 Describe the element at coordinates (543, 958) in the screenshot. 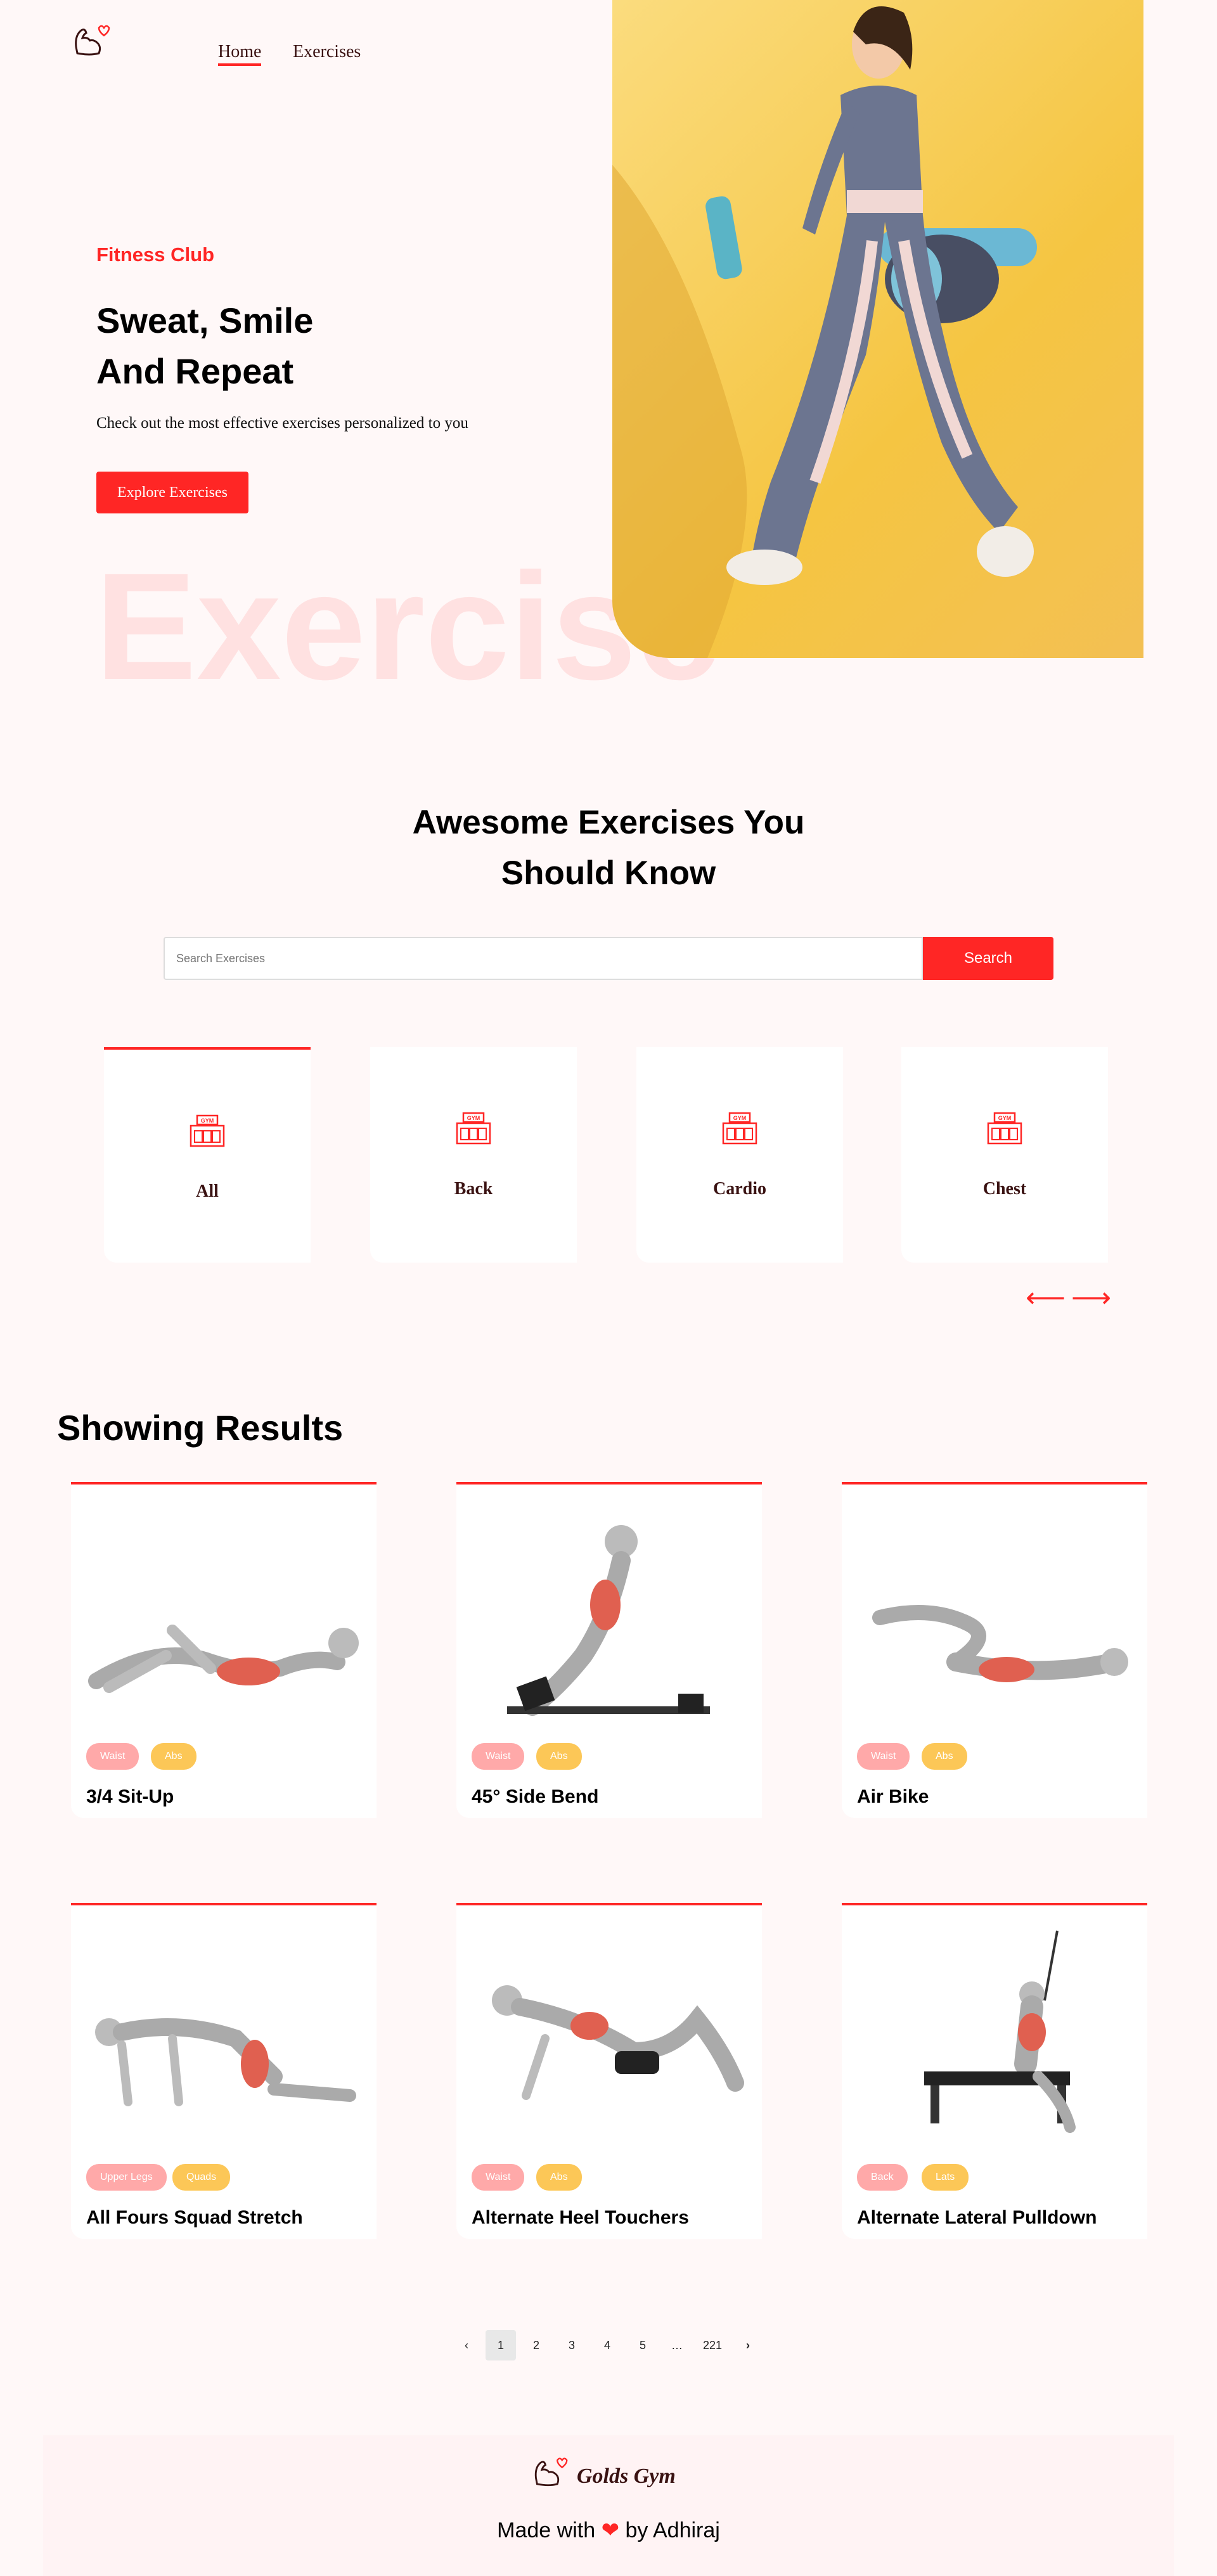

I see `search-input` at that location.